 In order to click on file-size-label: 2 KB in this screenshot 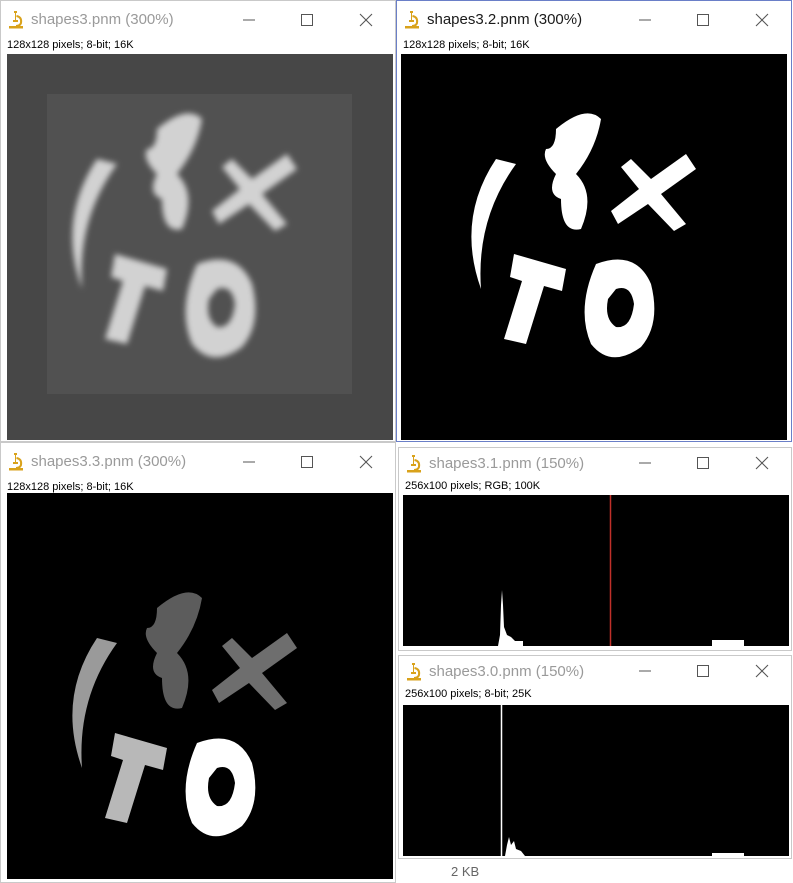, I will do `click(465, 871)`.